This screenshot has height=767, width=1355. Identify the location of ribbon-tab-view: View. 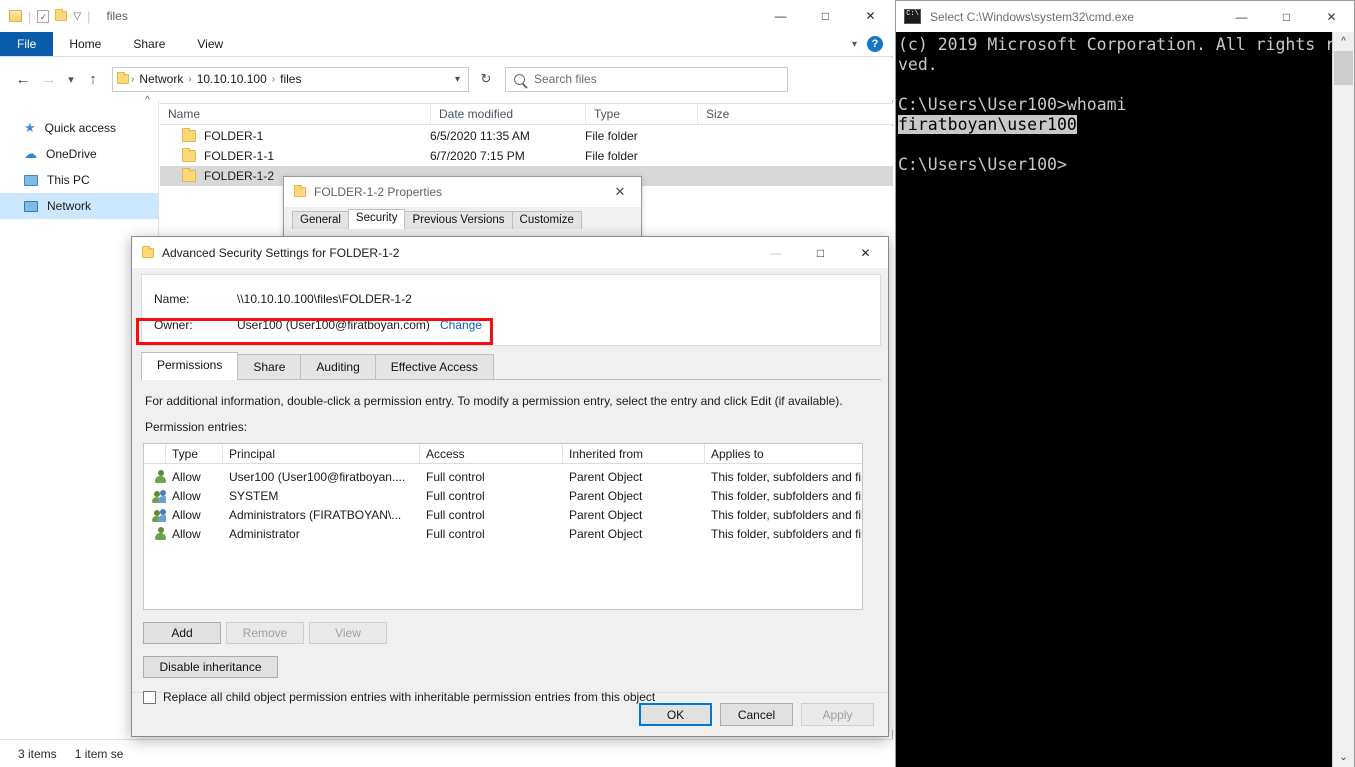
(210, 44).